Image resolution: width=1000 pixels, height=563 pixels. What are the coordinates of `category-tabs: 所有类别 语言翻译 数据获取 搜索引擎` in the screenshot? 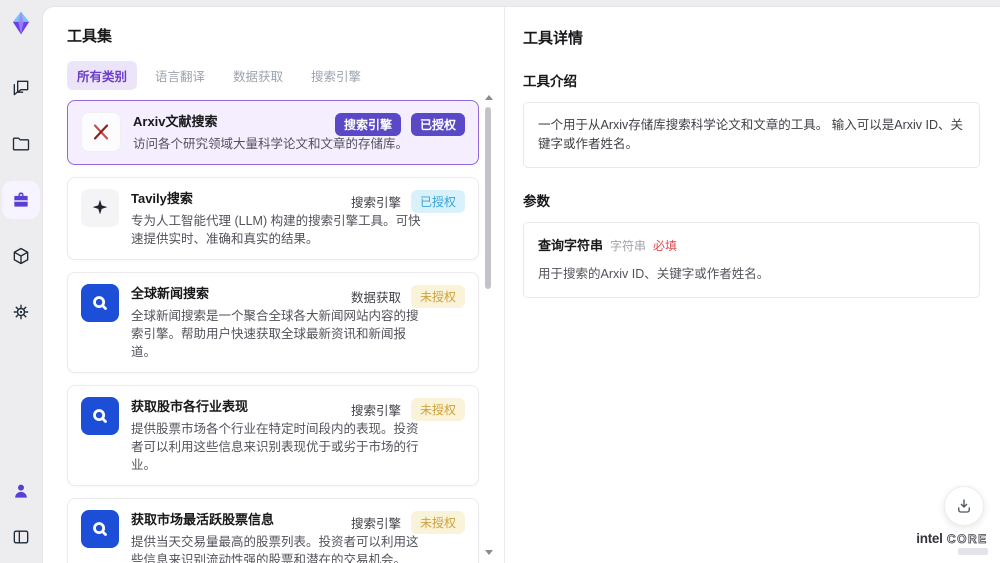 It's located at (285, 75).